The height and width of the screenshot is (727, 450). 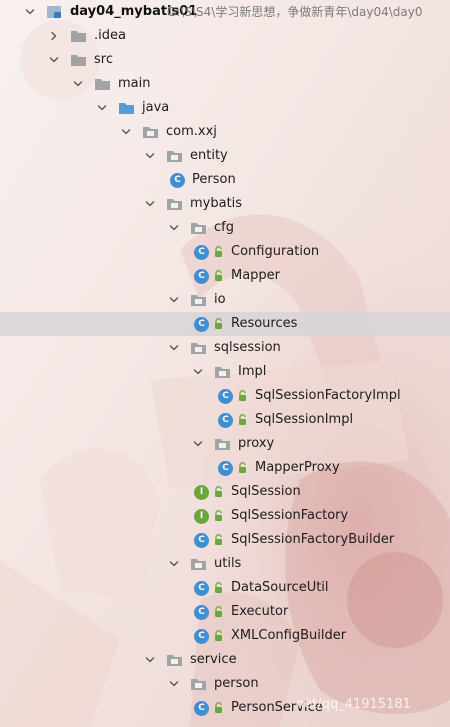 What do you see at coordinates (214, 179) in the screenshot?
I see `tree-item-label: Person` at bounding box center [214, 179].